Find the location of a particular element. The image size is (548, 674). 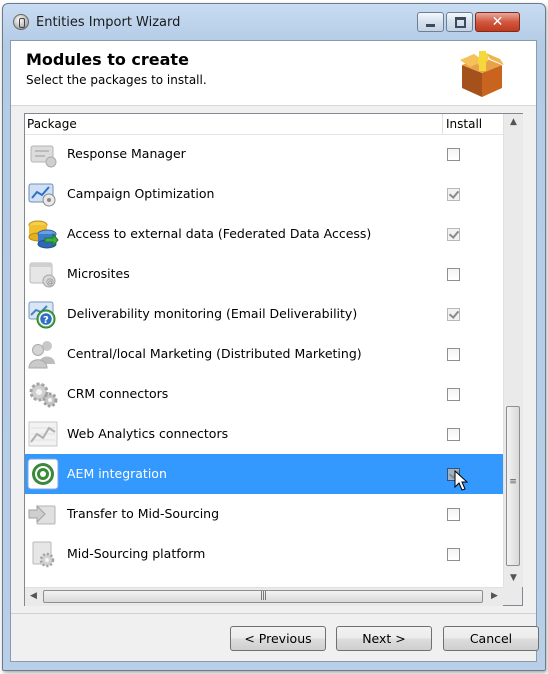

list-item-crm-connectors: CRM connectors is located at coordinates (264, 394).